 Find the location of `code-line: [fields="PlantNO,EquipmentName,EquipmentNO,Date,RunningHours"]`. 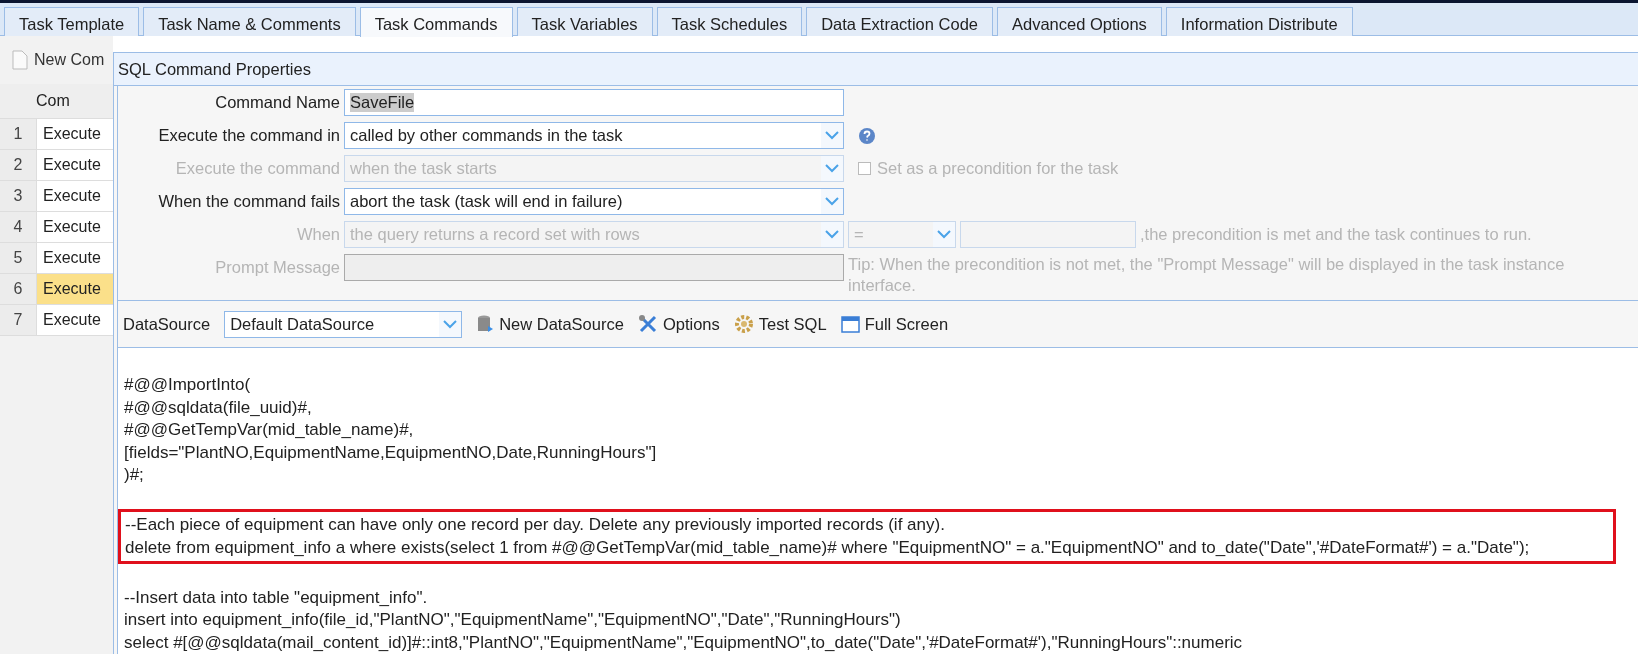

code-line: [fields="PlantNO,EquipmentName,EquipmentNO,Date,RunningHours"] is located at coordinates (391, 452).